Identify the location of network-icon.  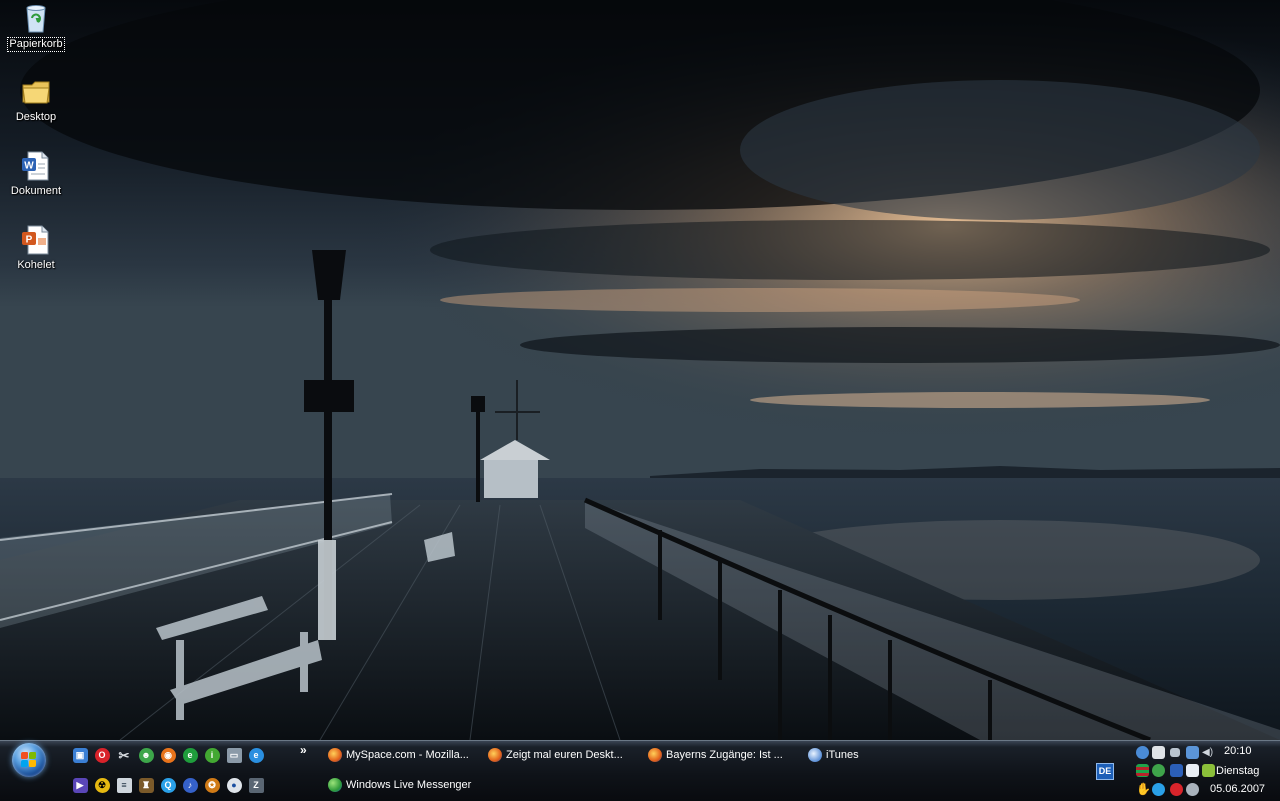
(1142, 752).